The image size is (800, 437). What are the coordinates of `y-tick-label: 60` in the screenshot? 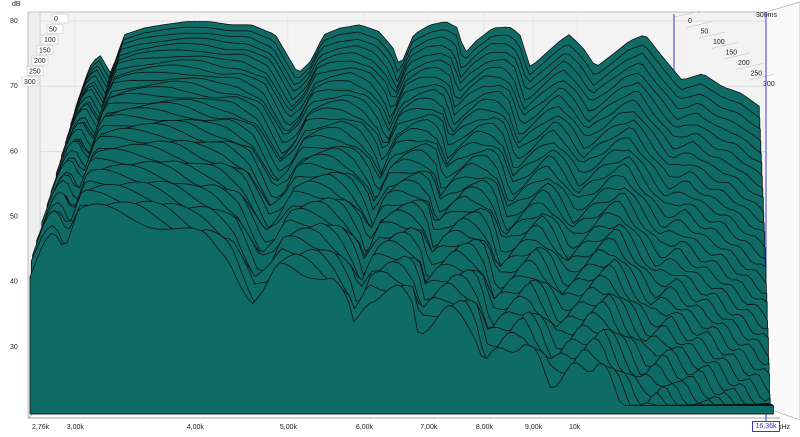 It's located at (14, 151).